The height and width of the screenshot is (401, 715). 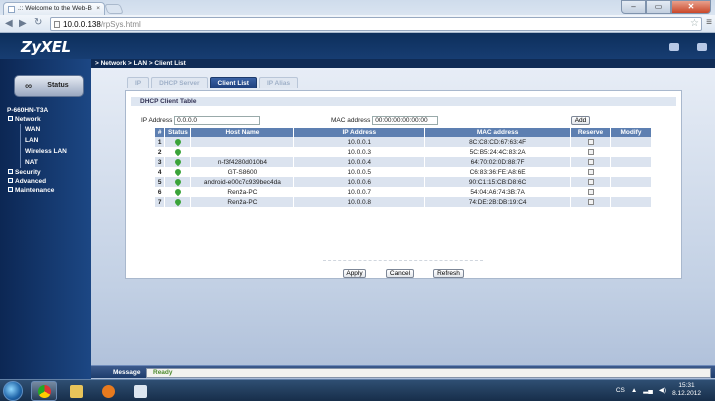 I want to click on sidebar-item-wan: WAN, so click(x=55, y=129).